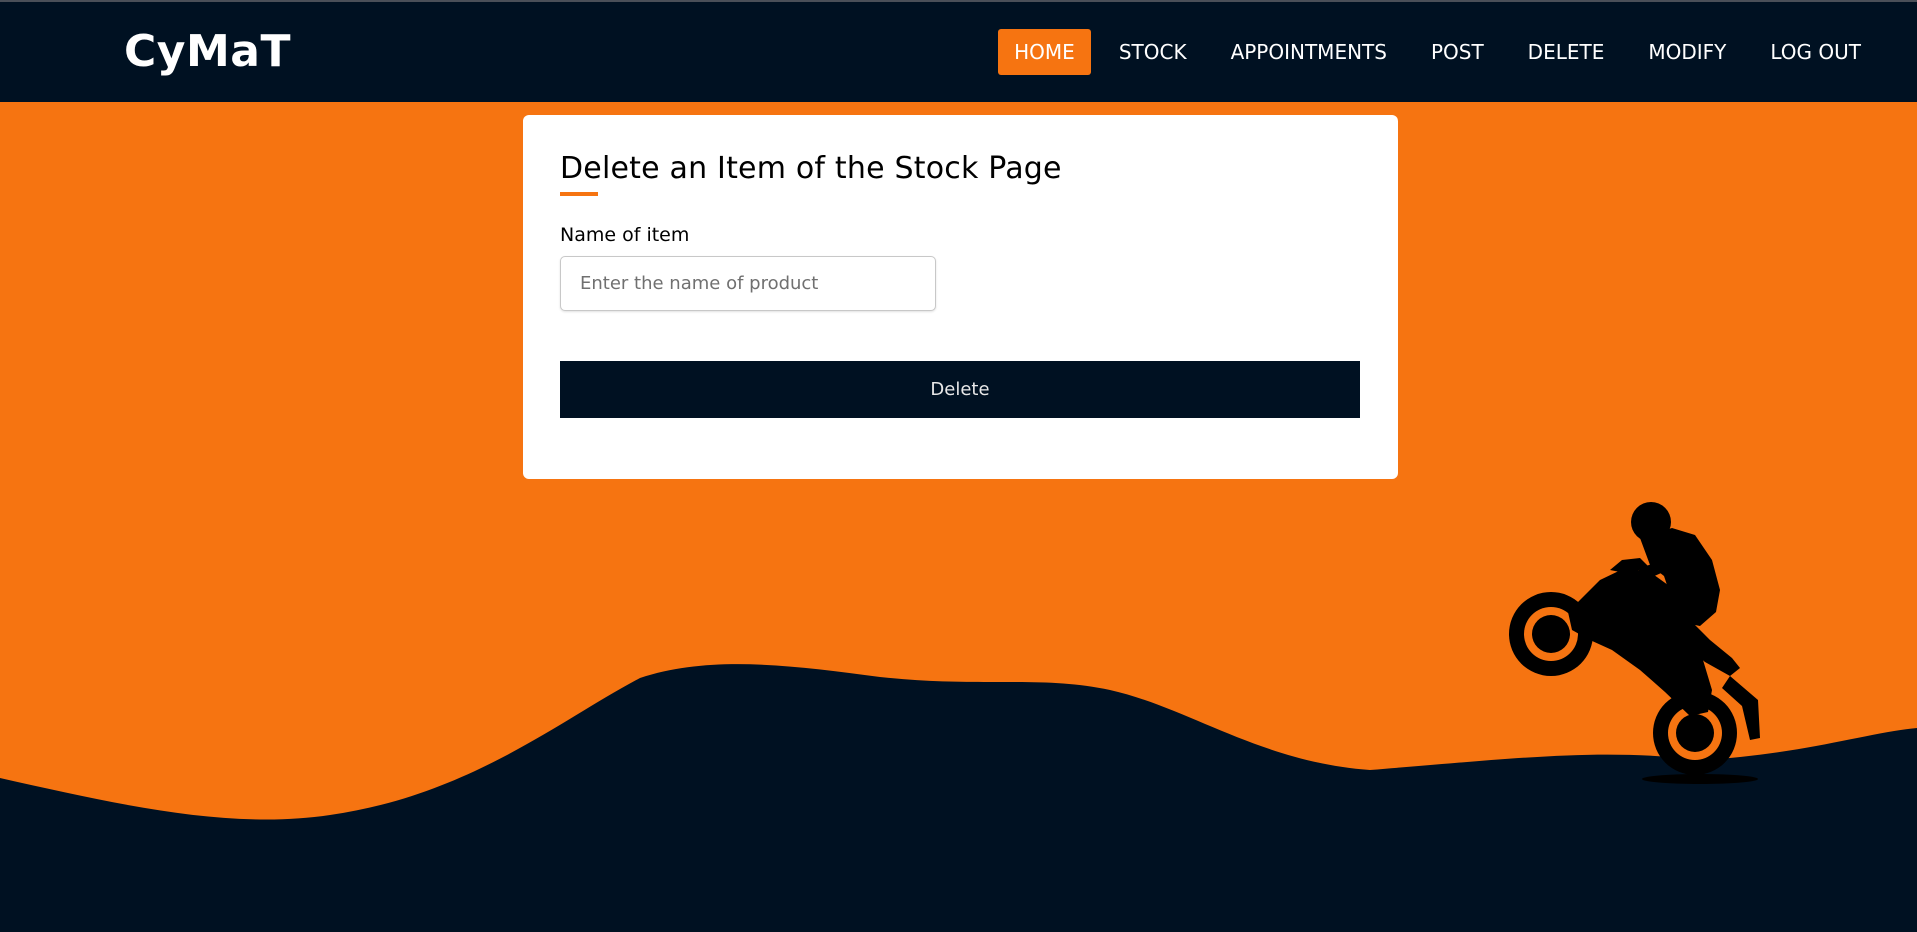 This screenshot has height=932, width=1917. What do you see at coordinates (1634, 643) in the screenshot?
I see `motorcycle-rider-icon` at bounding box center [1634, 643].